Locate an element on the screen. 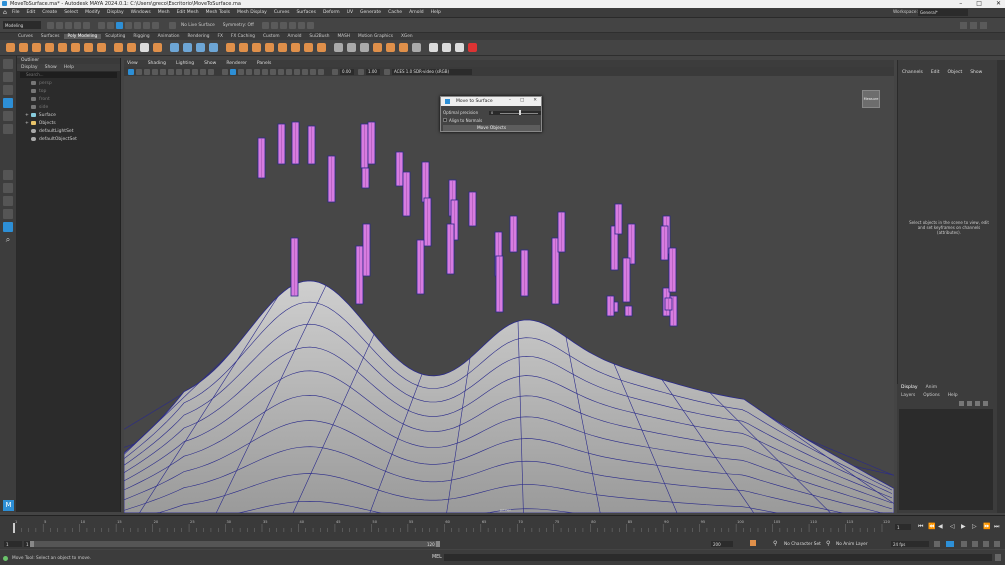 The width and height of the screenshot is (1005, 565). gamma-icon is located at coordinates (361, 71).